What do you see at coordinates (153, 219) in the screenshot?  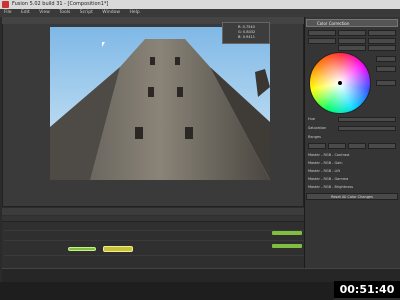 I see `timeline-header` at bounding box center [153, 219].